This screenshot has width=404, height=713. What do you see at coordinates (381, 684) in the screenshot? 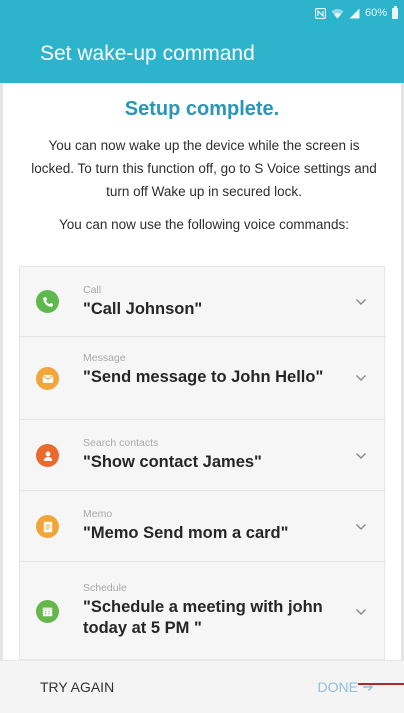
I see `red-pointer-line` at bounding box center [381, 684].